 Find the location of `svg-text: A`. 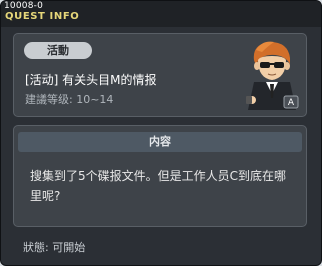

svg-text: A is located at coordinates (291, 103).